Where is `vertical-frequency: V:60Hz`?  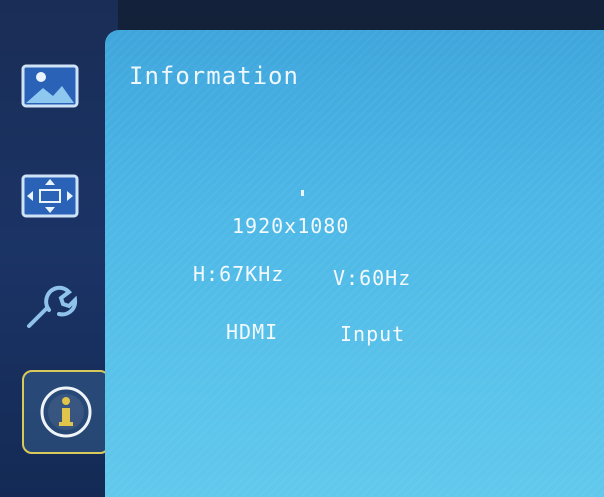 vertical-frequency: V:60Hz is located at coordinates (372, 278).